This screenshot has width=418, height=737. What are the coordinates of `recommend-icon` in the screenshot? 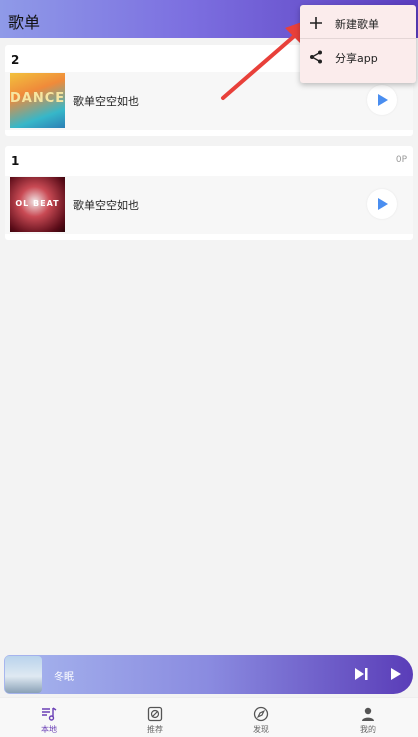 It's located at (155, 714).